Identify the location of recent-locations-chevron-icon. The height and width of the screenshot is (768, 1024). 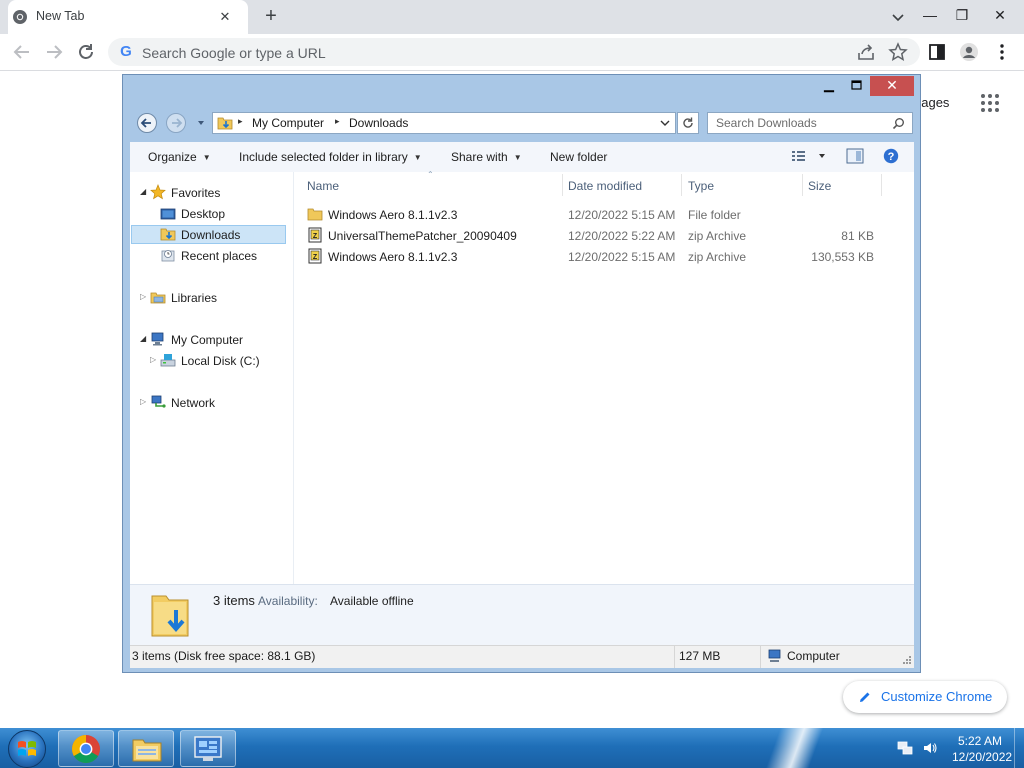
(201, 123).